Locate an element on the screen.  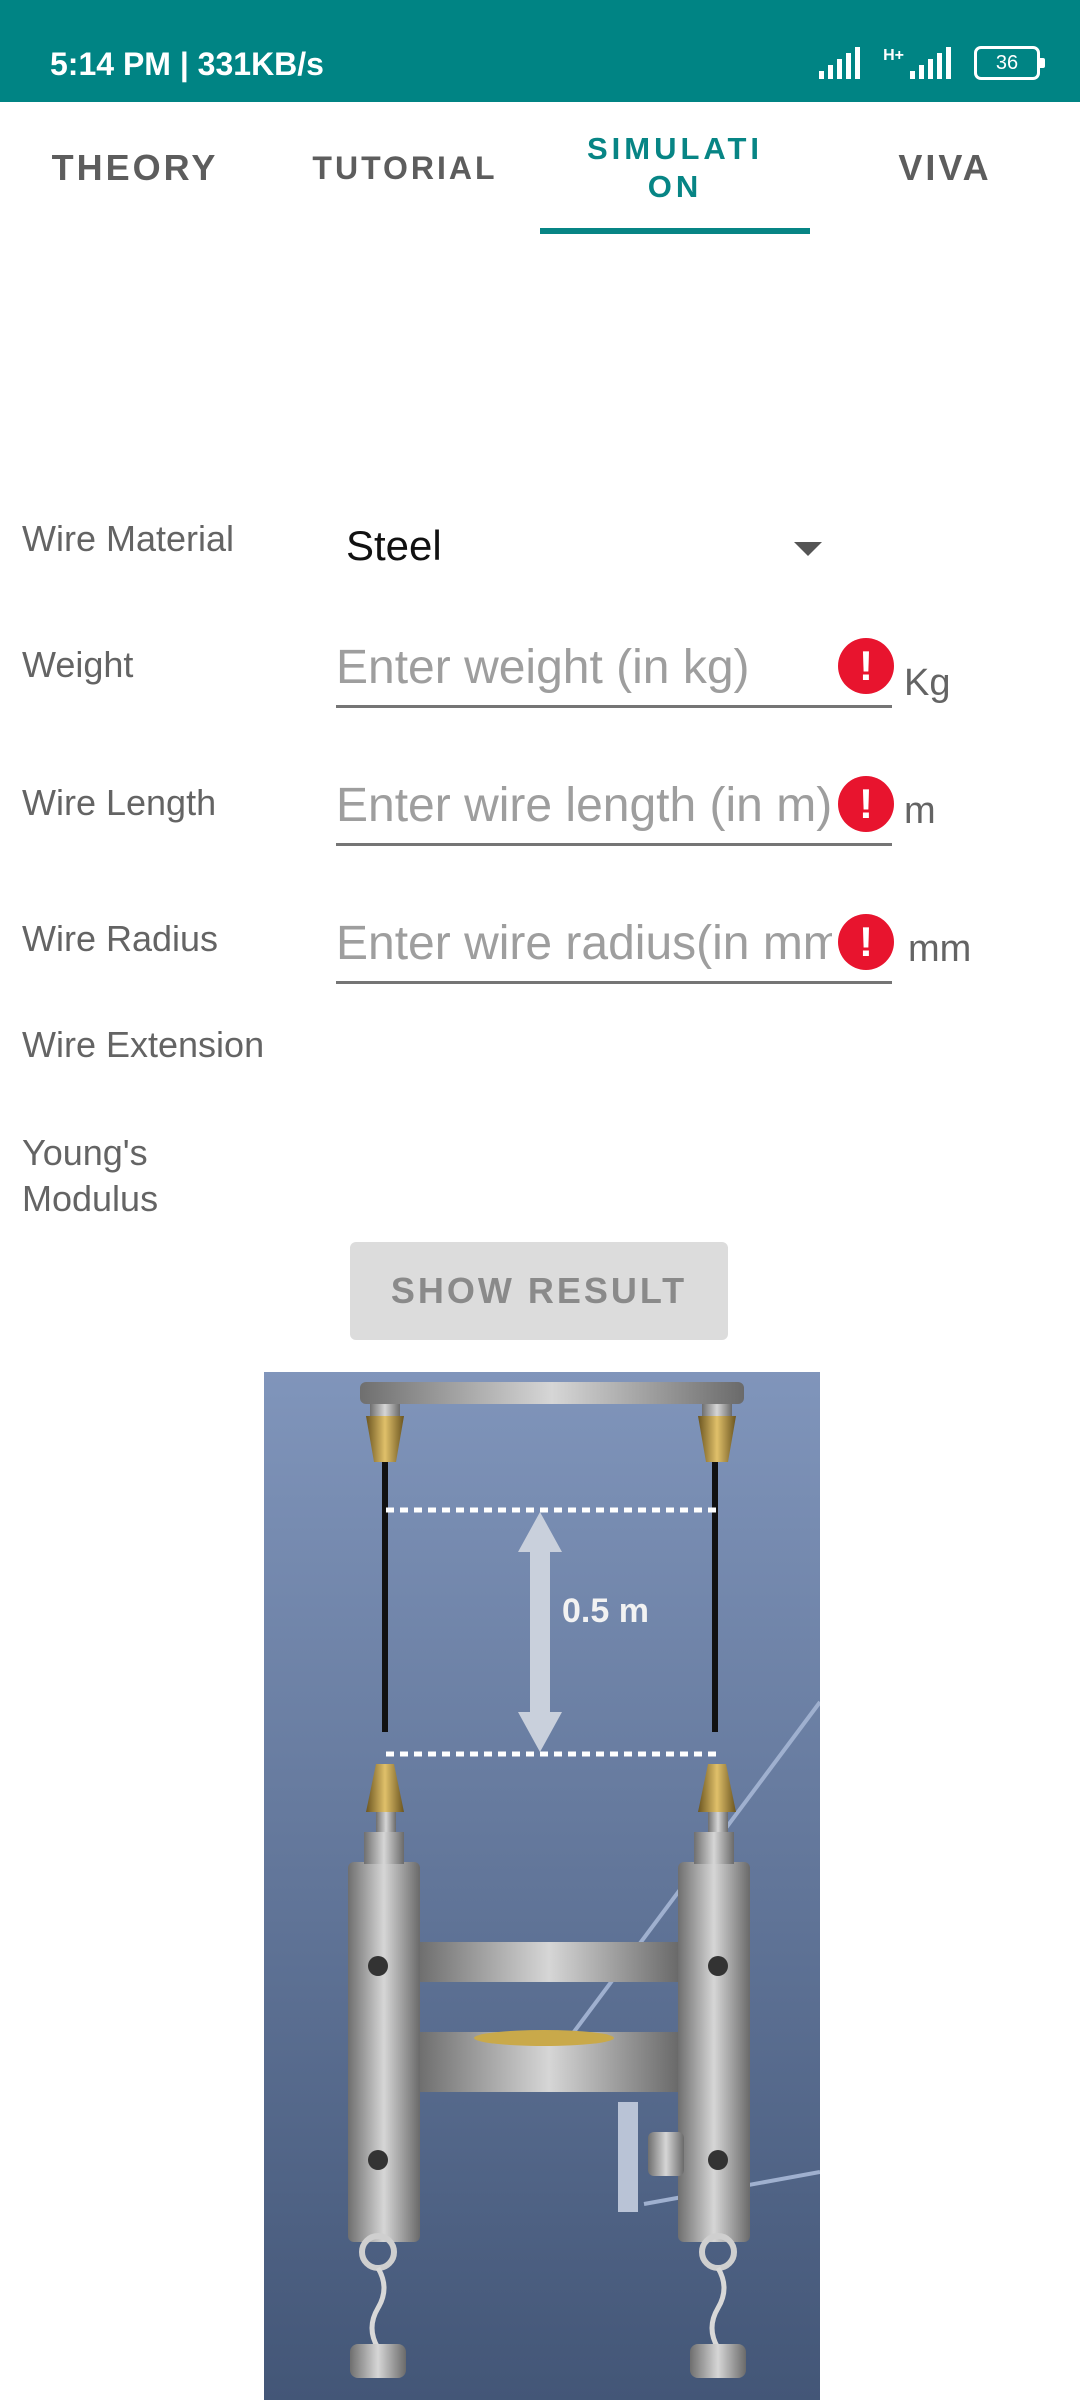
tab-viva: VIVA is located at coordinates (945, 168).